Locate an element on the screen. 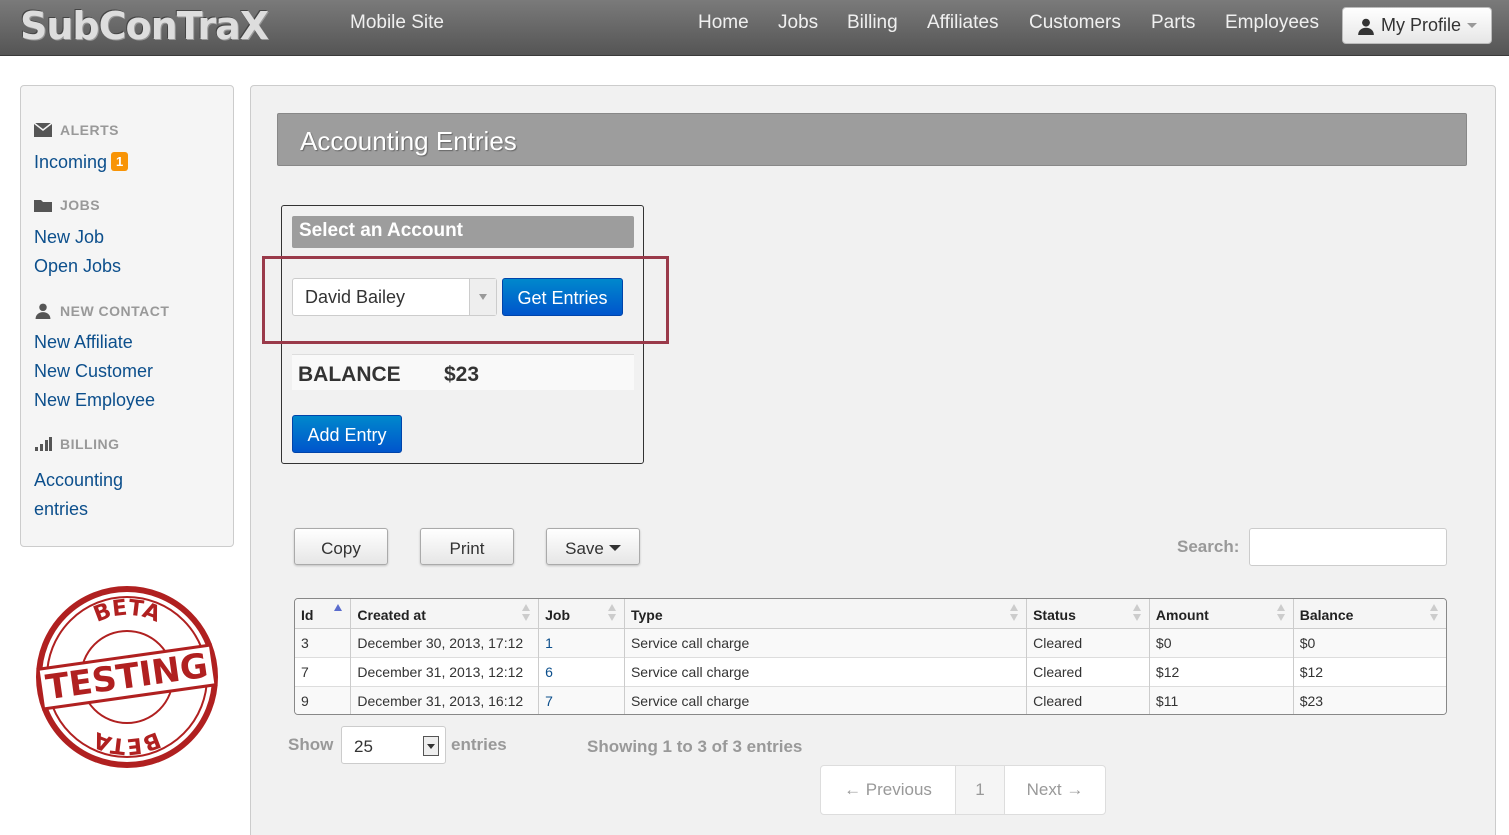 Image resolution: width=1509 pixels, height=835 pixels. svg-text: BETA is located at coordinates (127, 612).